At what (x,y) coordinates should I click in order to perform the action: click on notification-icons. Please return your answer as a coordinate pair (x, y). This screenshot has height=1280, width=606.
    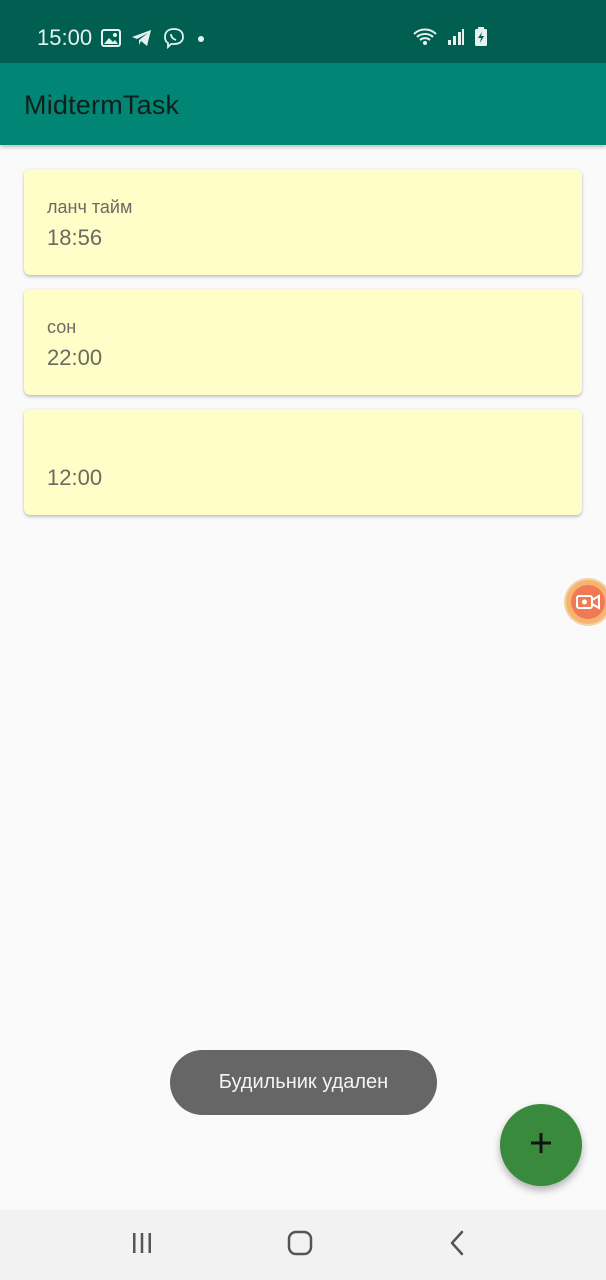
    Looking at the image, I should click on (154, 40).